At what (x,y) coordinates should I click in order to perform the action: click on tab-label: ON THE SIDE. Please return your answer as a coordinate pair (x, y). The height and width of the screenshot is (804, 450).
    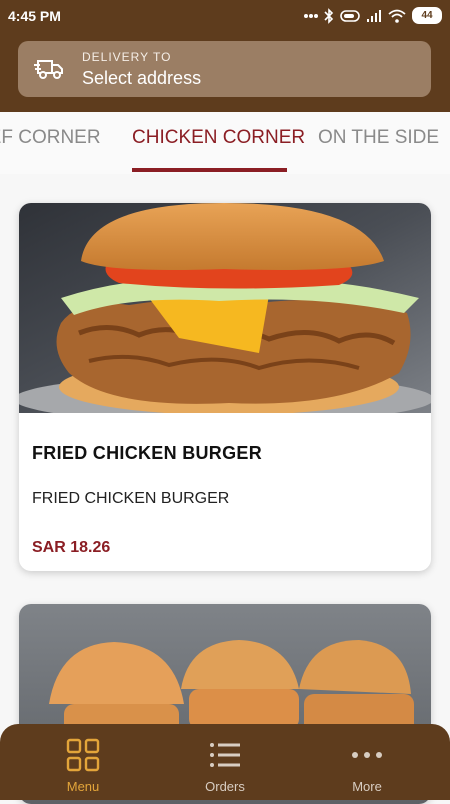
    Looking at the image, I should click on (379, 137).